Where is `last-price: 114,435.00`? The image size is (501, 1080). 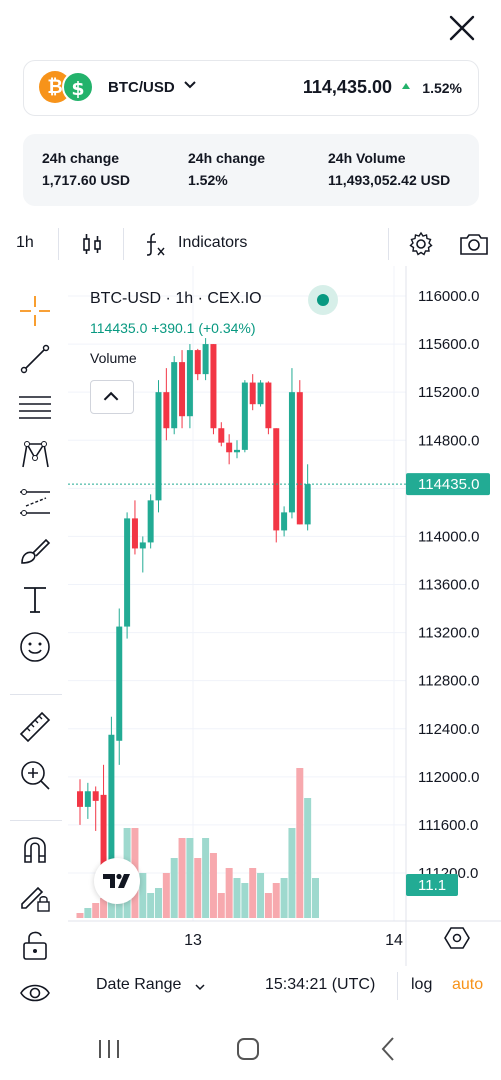
last-price: 114,435.00 is located at coordinates (347, 87).